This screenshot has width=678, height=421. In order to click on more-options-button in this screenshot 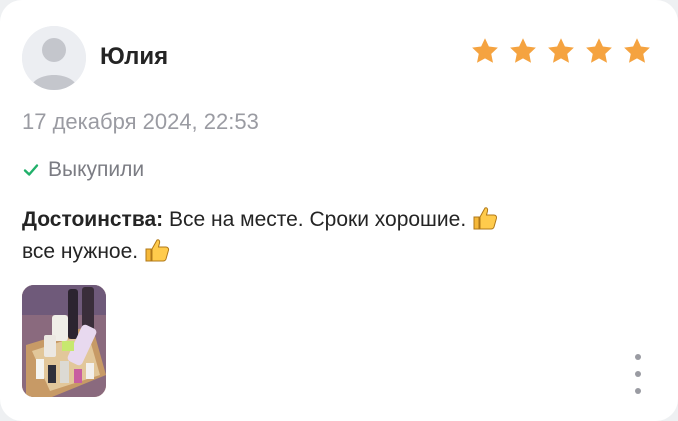, I will do `click(638, 374)`.